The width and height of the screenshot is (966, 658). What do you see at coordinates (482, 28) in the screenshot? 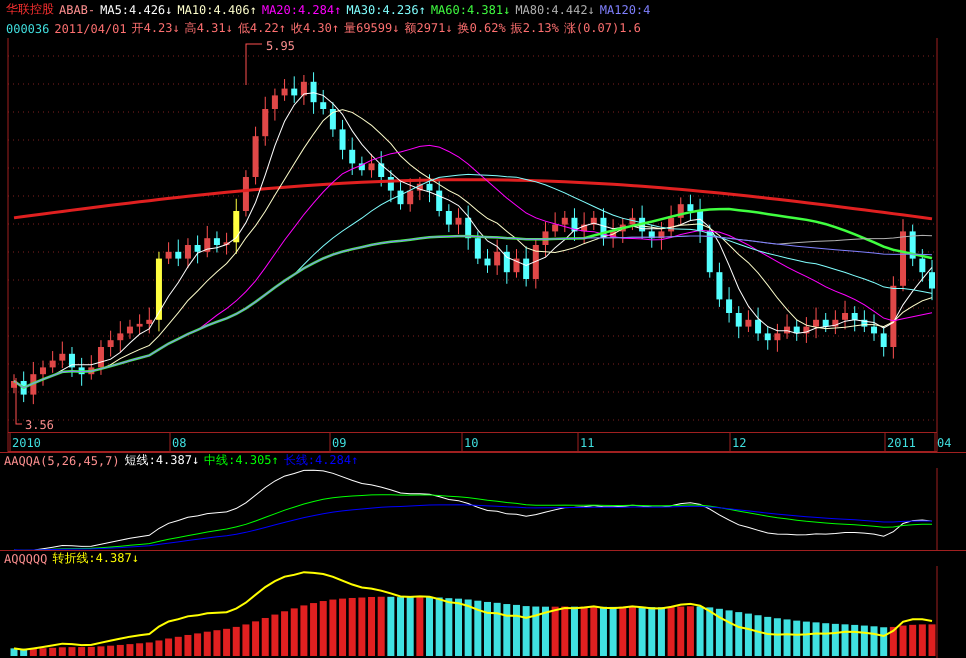
I see `quote-field: 换0.62%` at bounding box center [482, 28].